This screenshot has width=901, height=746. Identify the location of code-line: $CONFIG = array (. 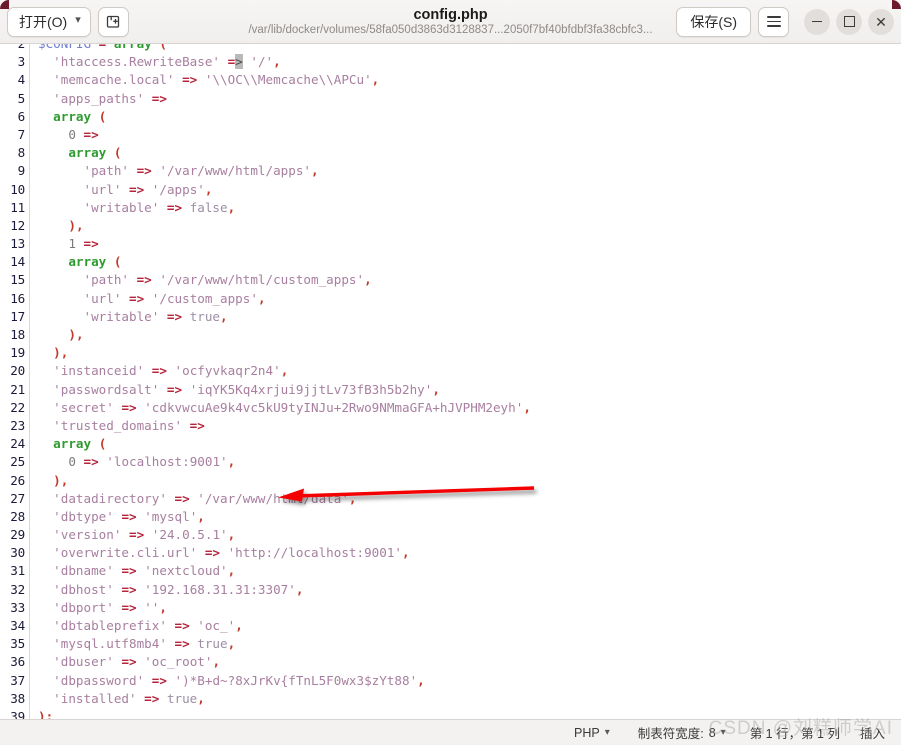
(469, 48).